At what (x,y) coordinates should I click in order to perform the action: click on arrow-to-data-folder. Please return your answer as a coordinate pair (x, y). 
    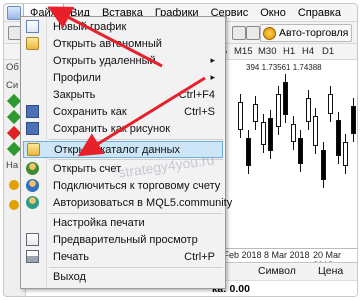
    Looking at the image, I should click on (141, 116).